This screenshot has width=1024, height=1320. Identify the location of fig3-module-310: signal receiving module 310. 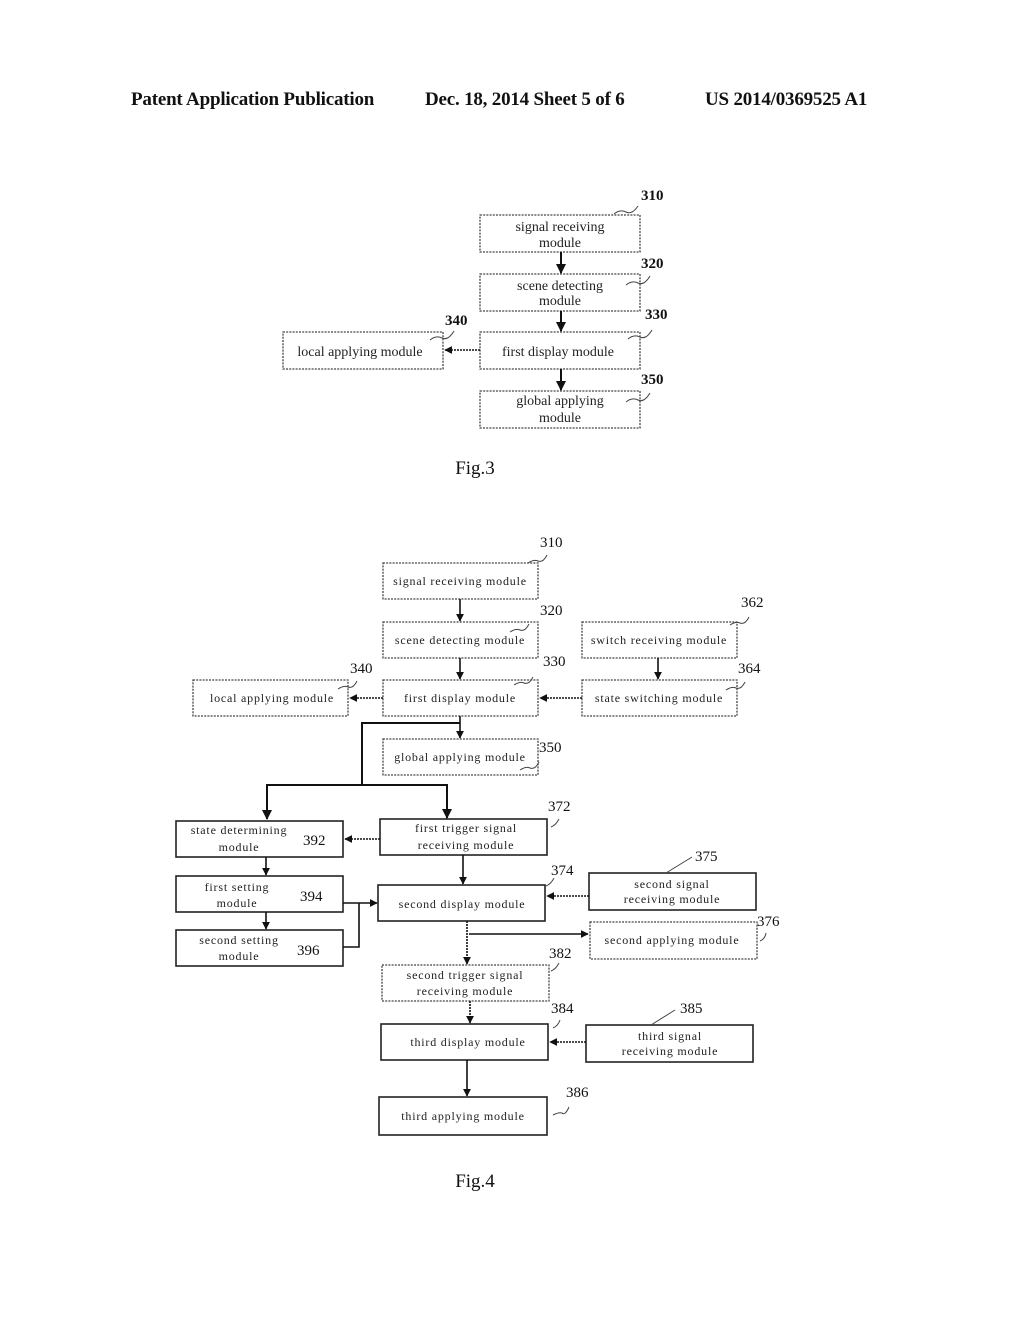
(571, 220).